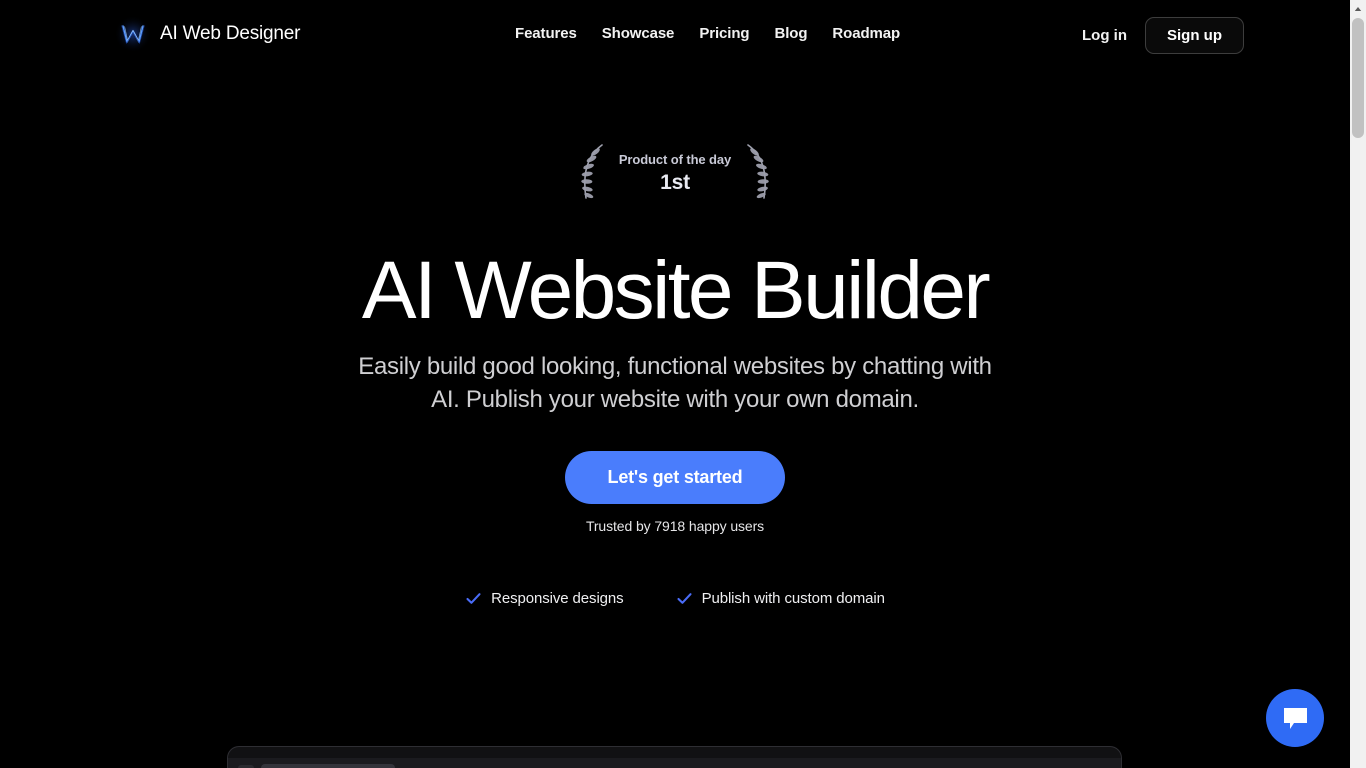 The image size is (1366, 768). I want to click on award-badge: Product of the day 1st, so click(675, 173).